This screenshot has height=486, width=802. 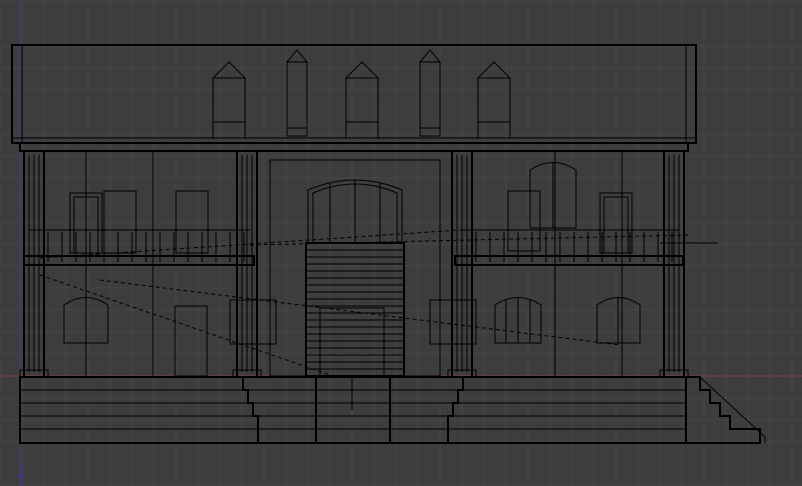 I want to click on dormers, so click(x=361, y=94).